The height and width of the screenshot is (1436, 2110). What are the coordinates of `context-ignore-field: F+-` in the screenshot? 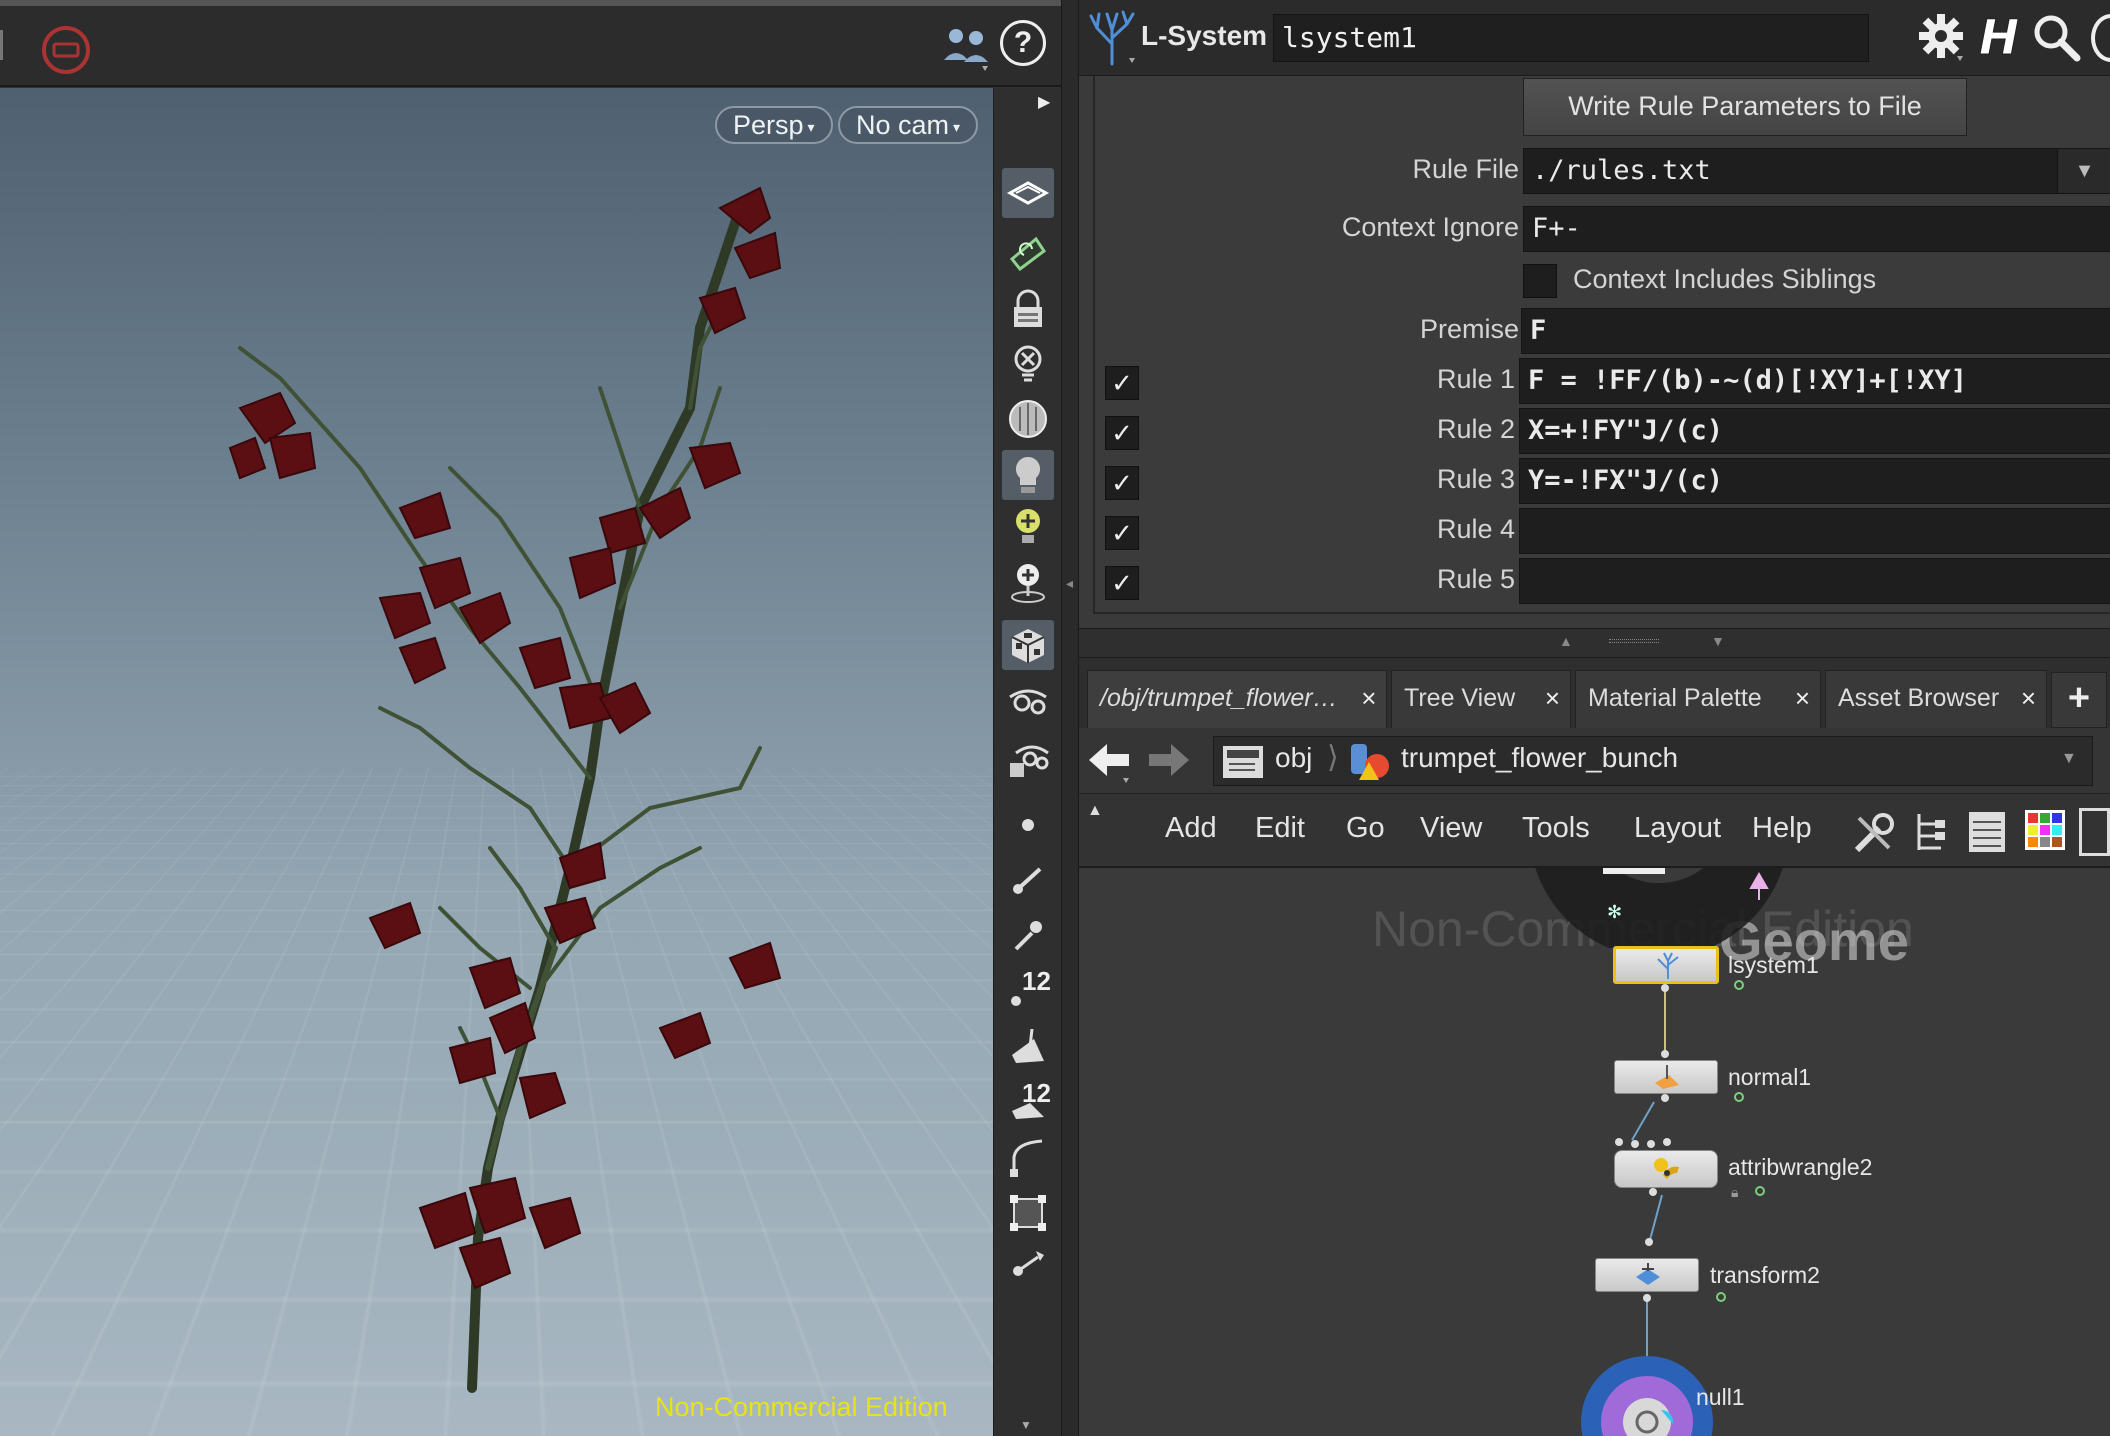 It's located at (1816, 229).